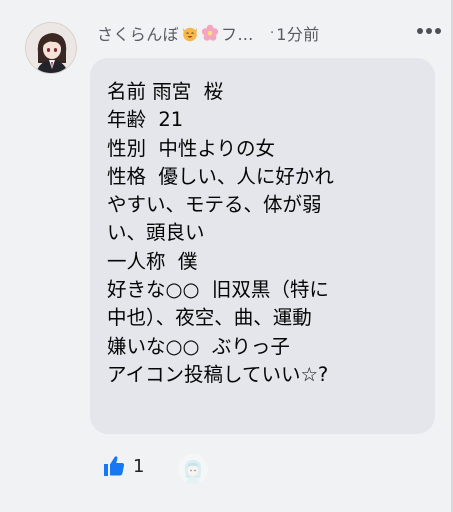 The image size is (453, 512). Describe the element at coordinates (165, 91) in the screenshot. I see `comment-line: 名前 雨宮 桜` at that location.